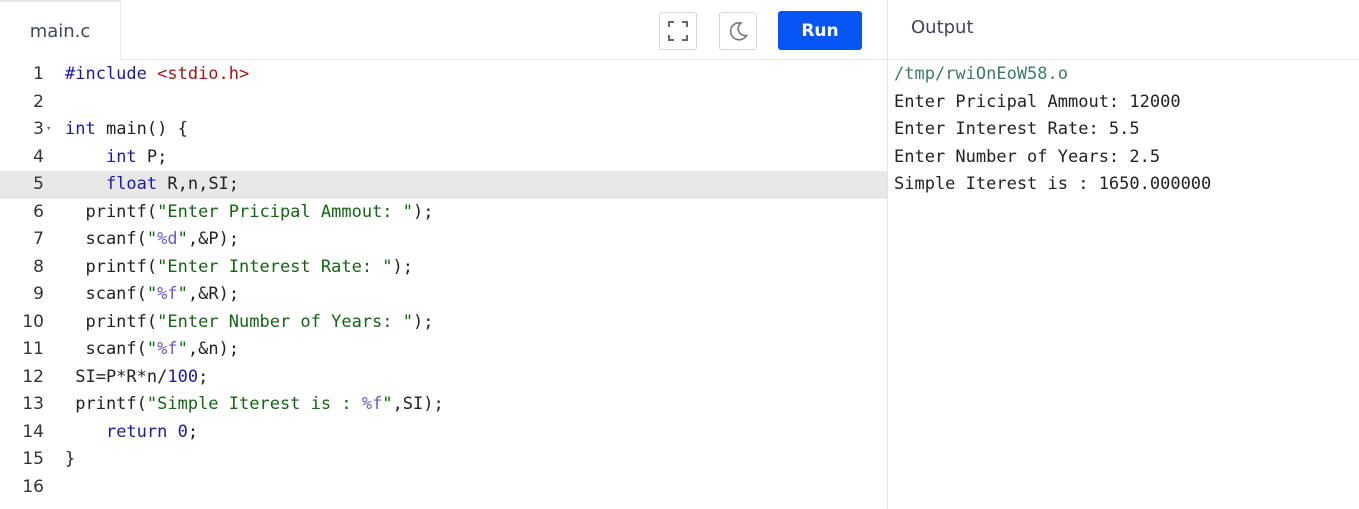  Describe the element at coordinates (38, 156) in the screenshot. I see `line-number: 4` at that location.